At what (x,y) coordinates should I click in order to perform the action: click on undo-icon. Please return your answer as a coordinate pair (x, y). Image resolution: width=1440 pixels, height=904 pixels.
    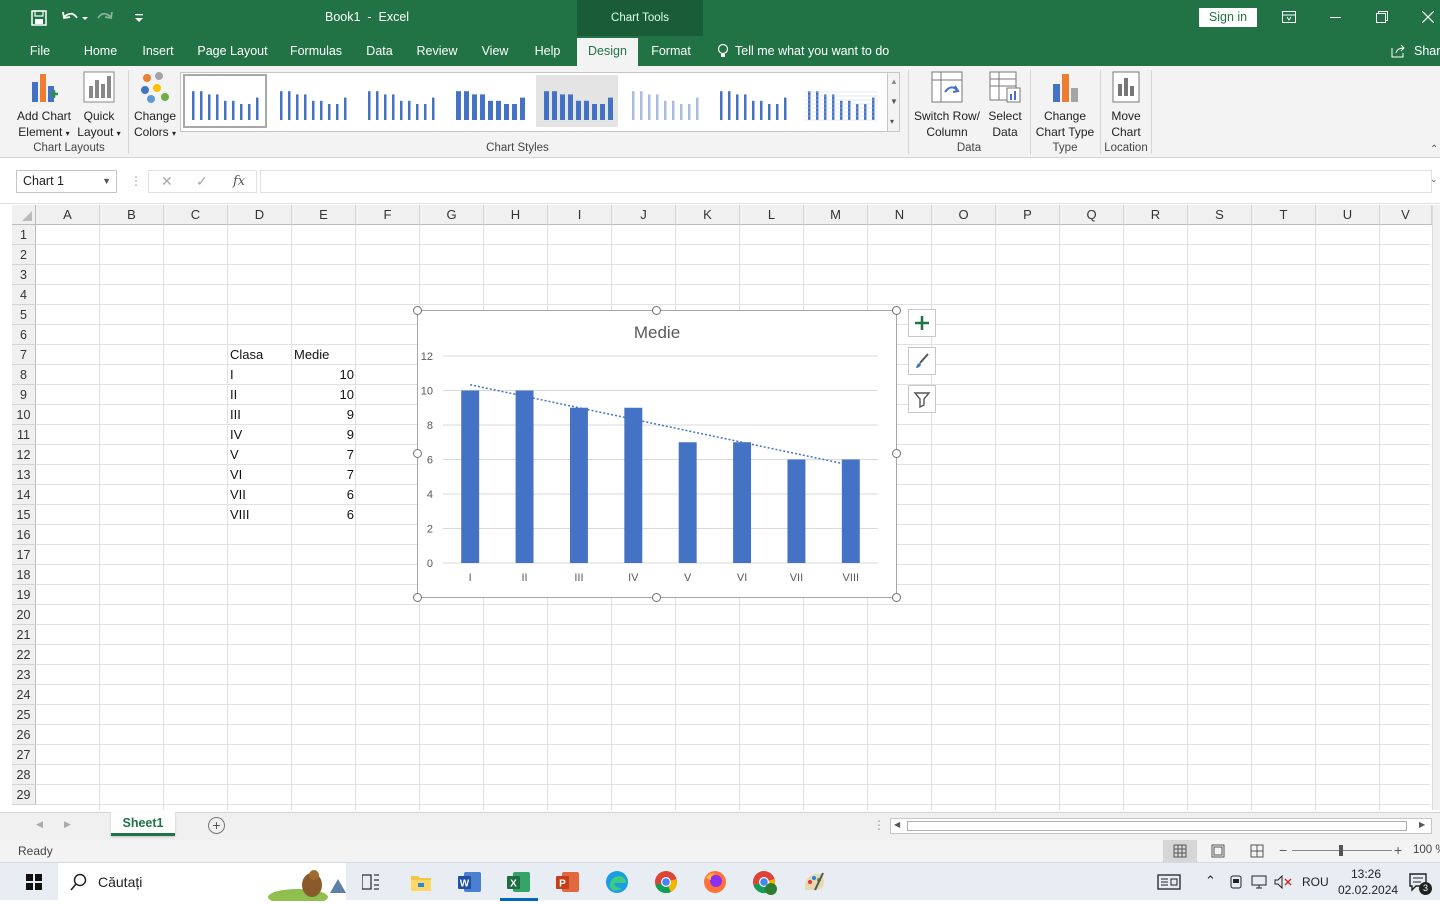
    Looking at the image, I should click on (74, 18).